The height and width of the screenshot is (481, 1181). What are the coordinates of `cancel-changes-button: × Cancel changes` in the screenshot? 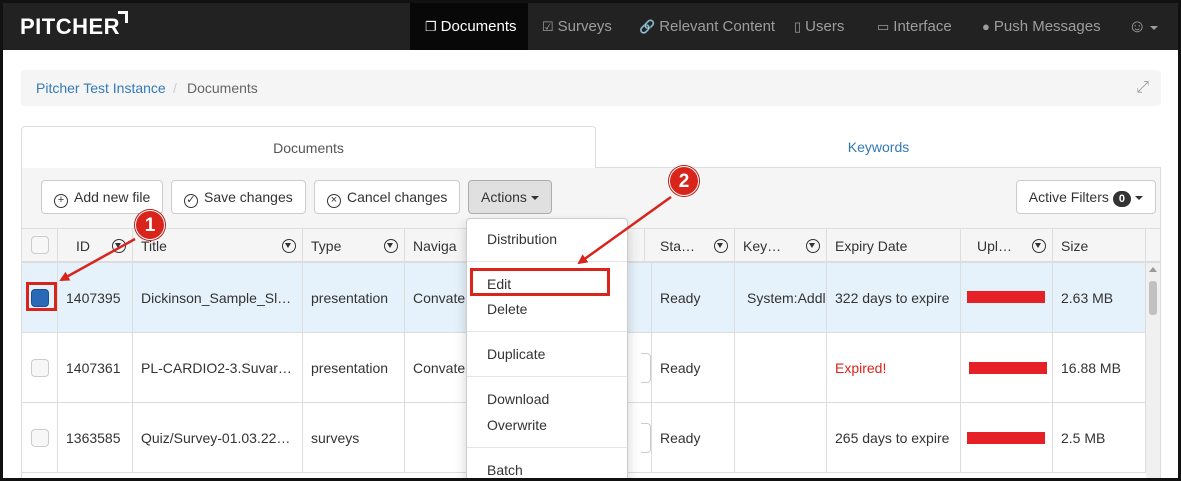 It's located at (387, 197).